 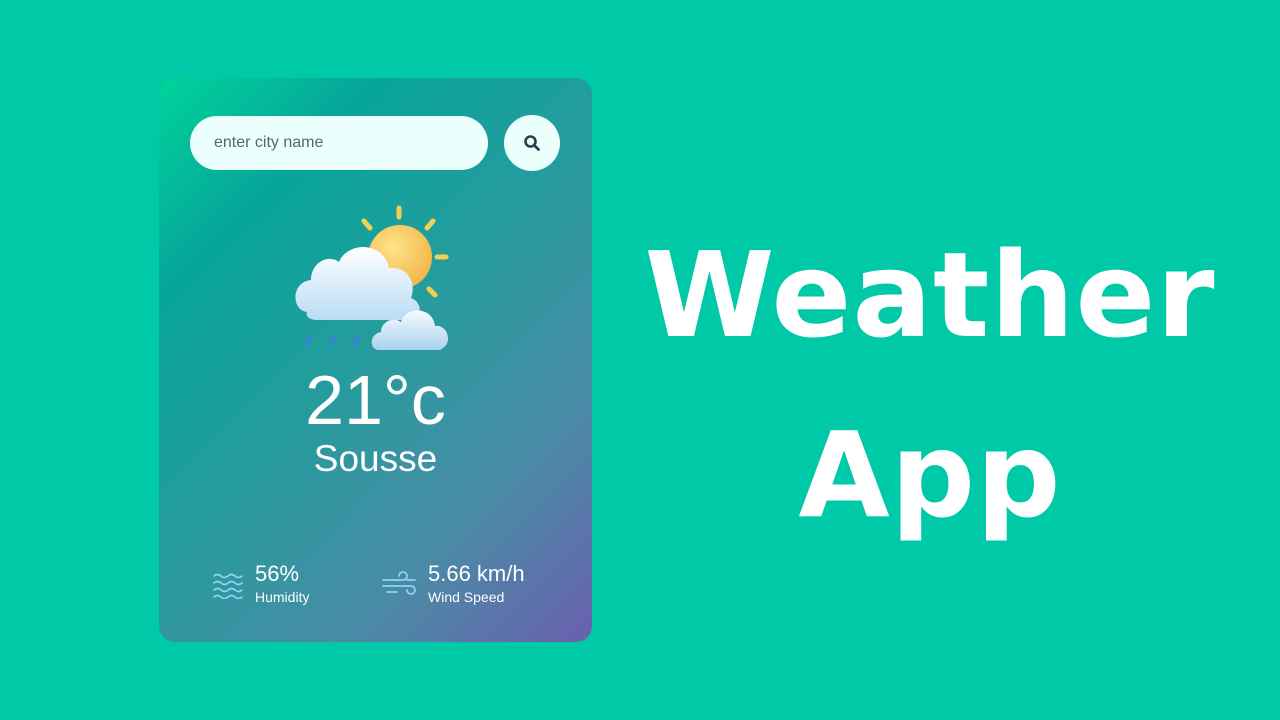 I want to click on city-name: Sousse, so click(x=375, y=458).